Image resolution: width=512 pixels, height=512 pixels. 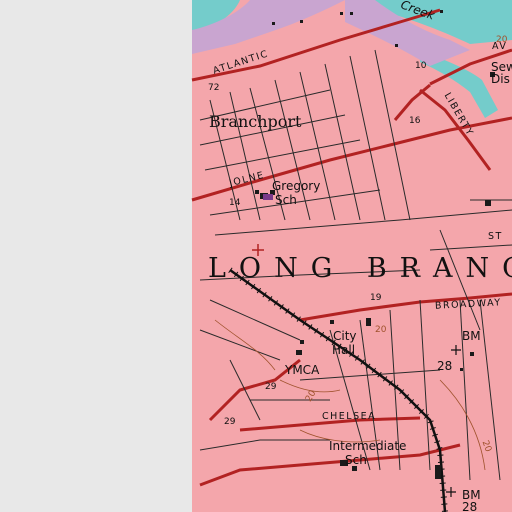 I want to click on elev-29a: 29, so click(x=271, y=387).